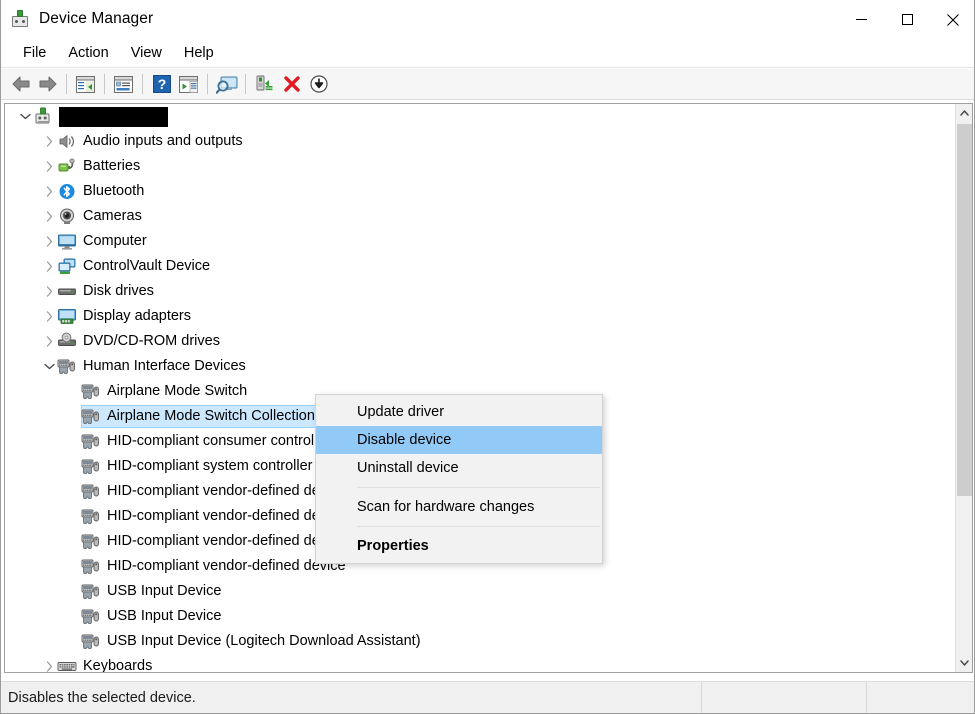  Describe the element at coordinates (188, 84) in the screenshot. I see `show-hide-action-pane-button` at that location.